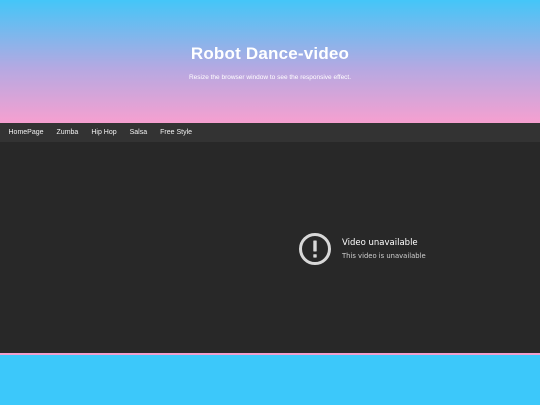 This screenshot has height=405, width=540. What do you see at coordinates (270, 132) in the screenshot?
I see `top-navbar: HomePage Zumba Hip Hop Salsa Free Style` at bounding box center [270, 132].